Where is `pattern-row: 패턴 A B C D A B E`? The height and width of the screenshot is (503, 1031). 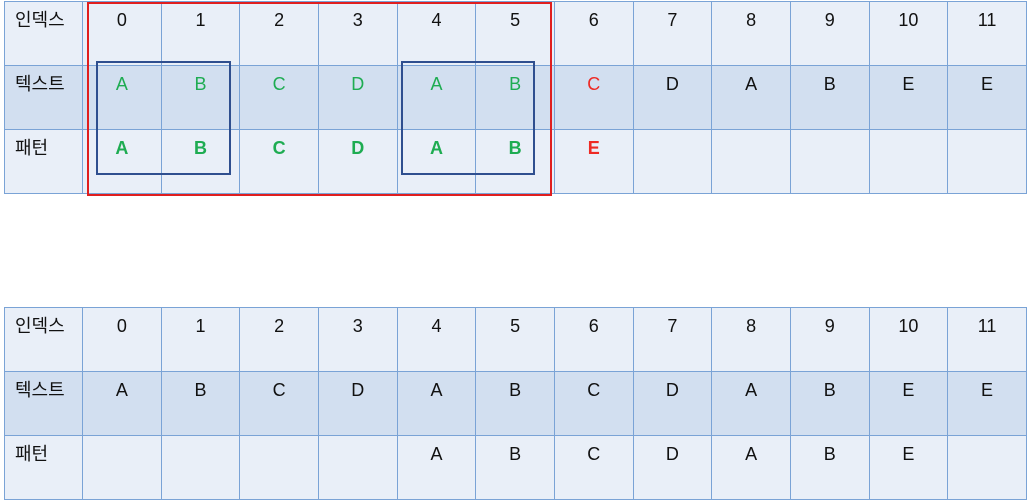 pattern-row: 패턴 A B C D A B E is located at coordinates (515, 467).